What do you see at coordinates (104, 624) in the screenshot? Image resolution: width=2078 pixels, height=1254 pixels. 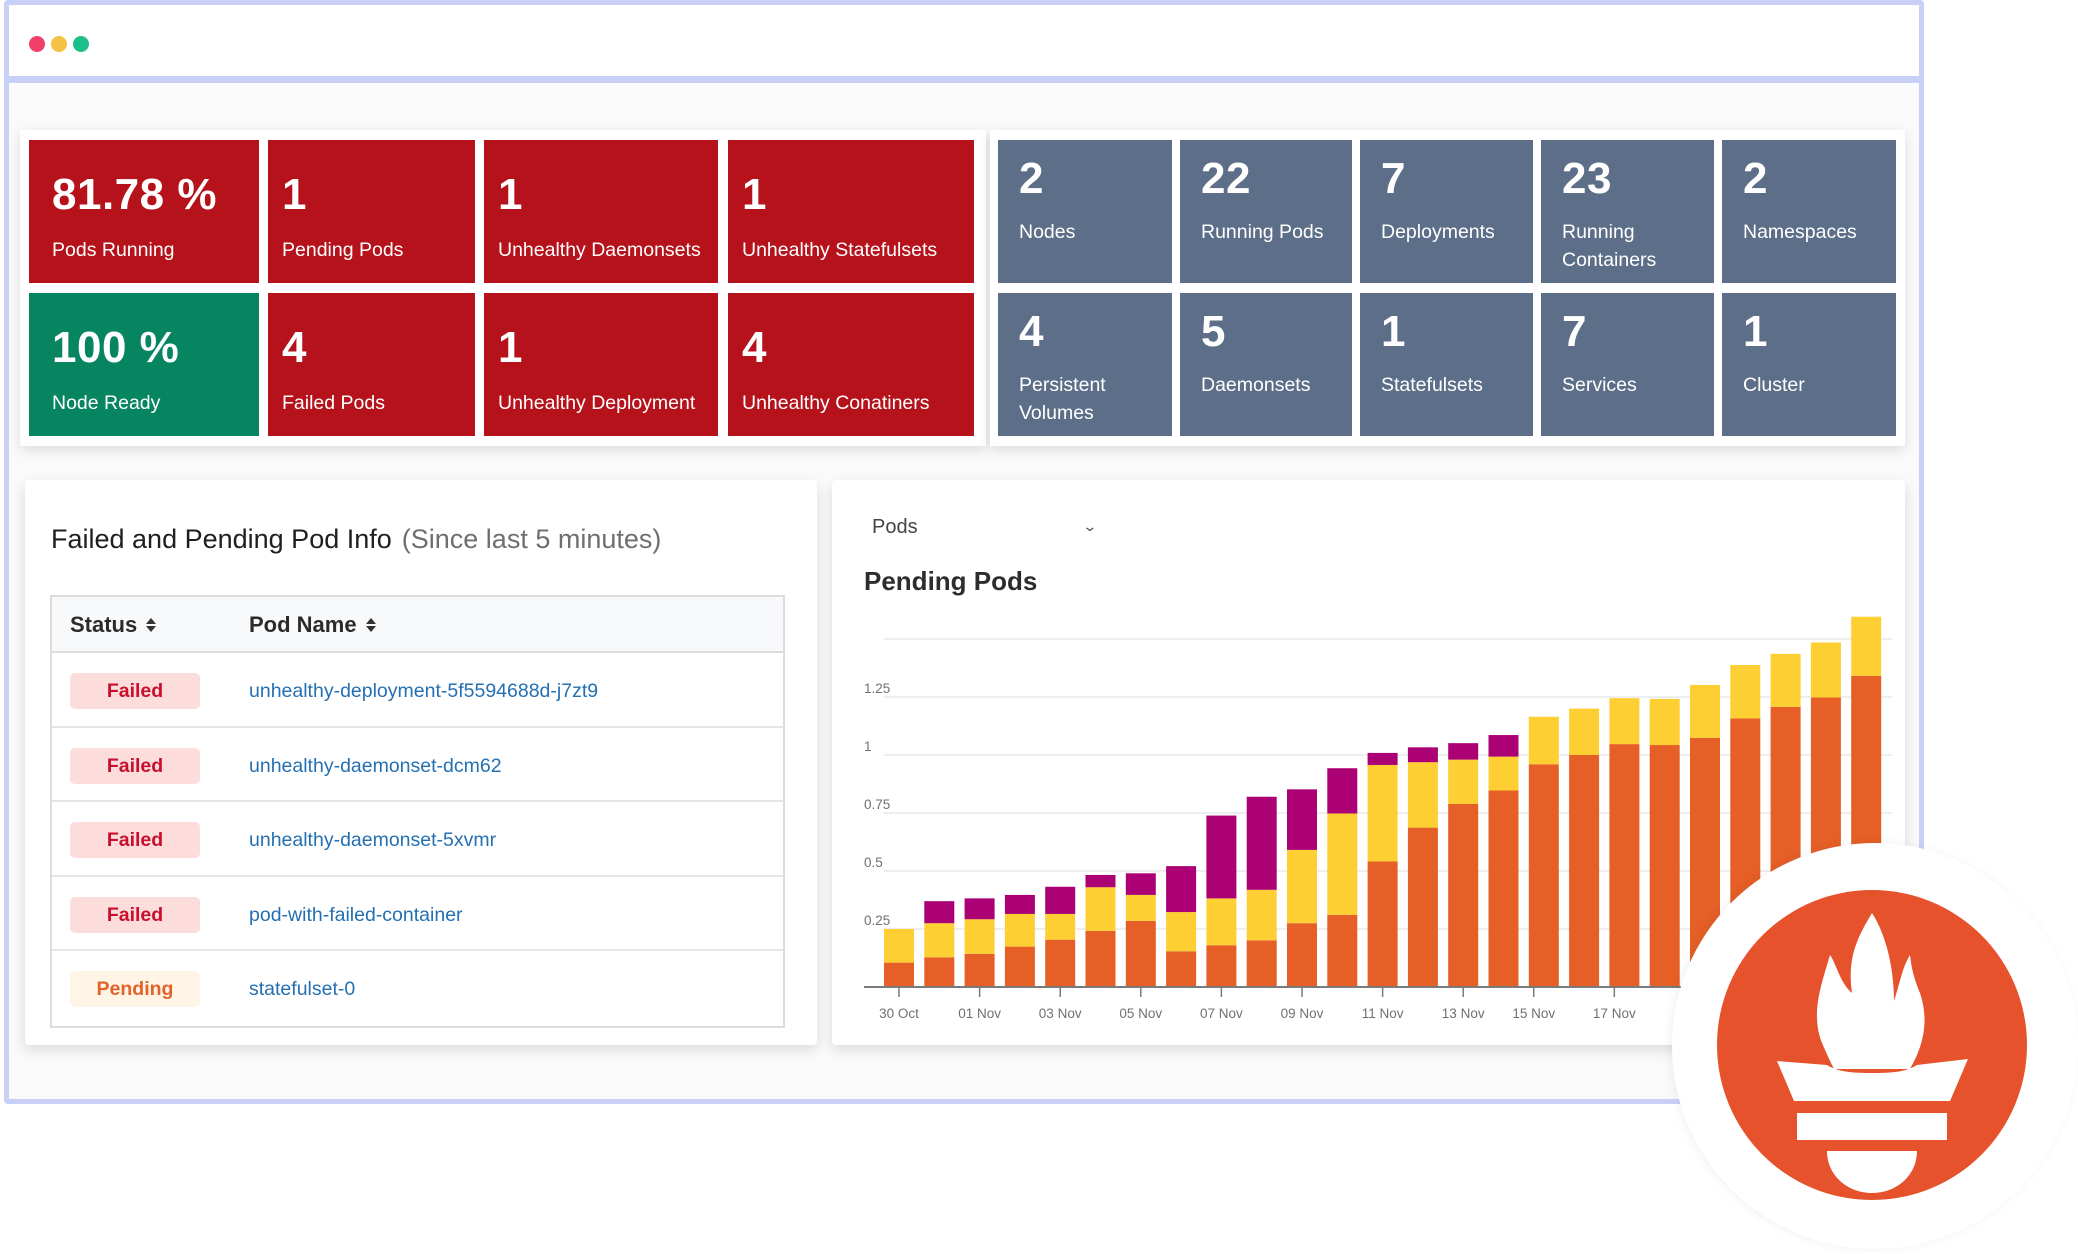 I see `column-header-label: Status` at bounding box center [104, 624].